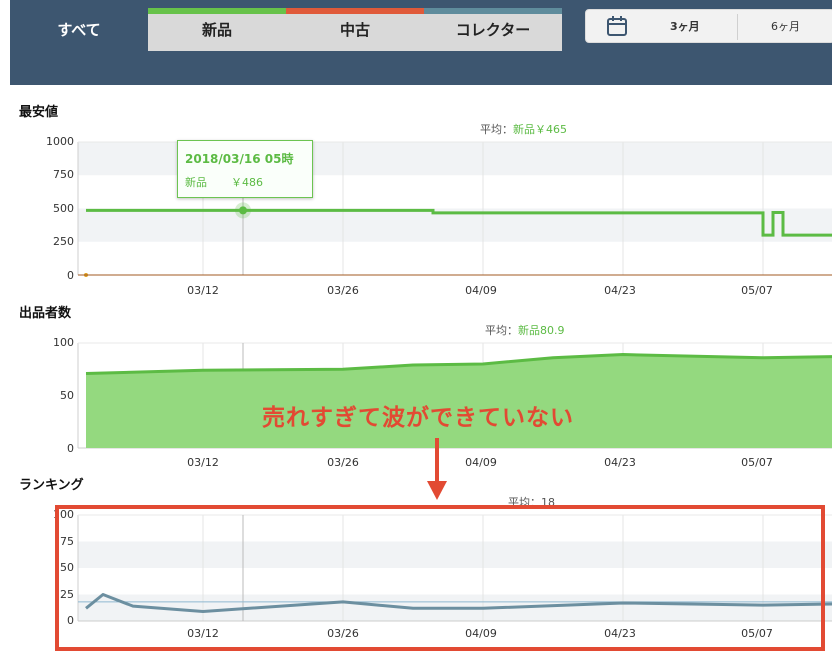 The height and width of the screenshot is (657, 832). What do you see at coordinates (247, 182) in the screenshot?
I see `tooltip-value: ￥486` at bounding box center [247, 182].